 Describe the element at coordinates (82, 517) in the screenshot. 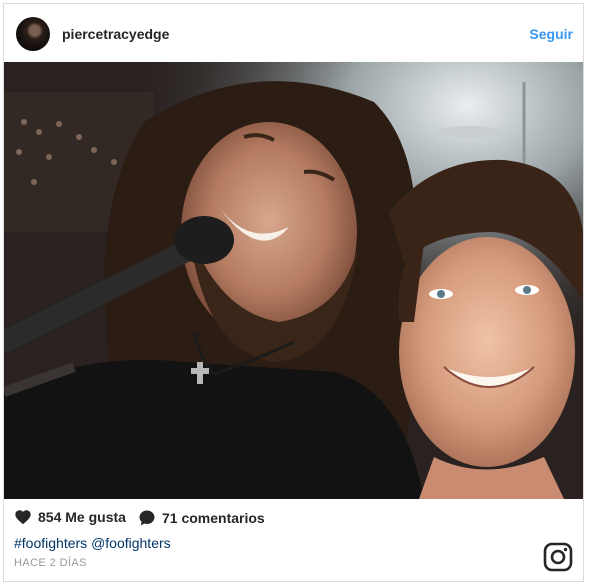

I see `likes-text: 854 Me gusta` at that location.